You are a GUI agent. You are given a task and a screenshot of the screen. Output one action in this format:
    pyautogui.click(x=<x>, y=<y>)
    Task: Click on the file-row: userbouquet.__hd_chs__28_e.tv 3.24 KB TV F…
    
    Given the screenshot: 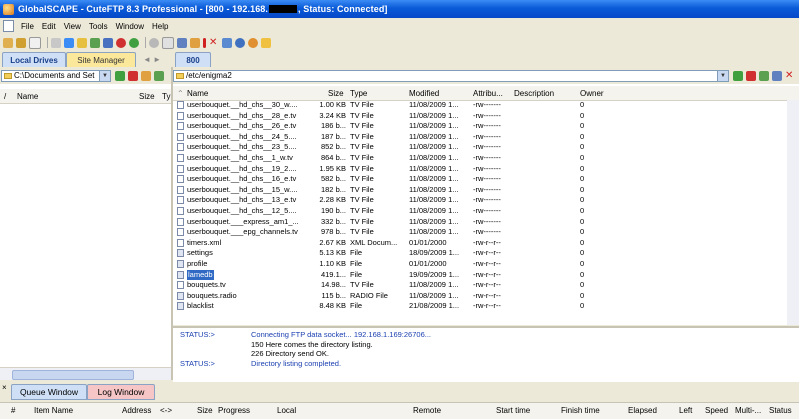 What is the action you would take?
    pyautogui.click(x=479, y=116)
    